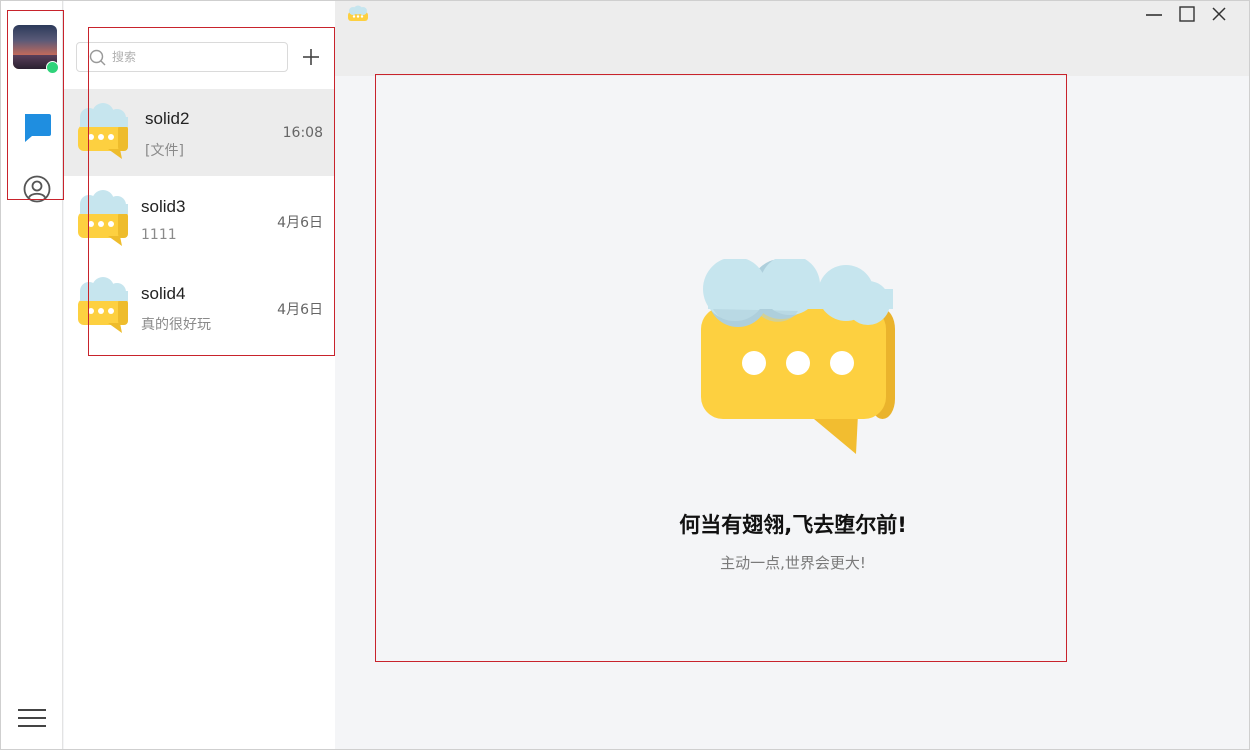 The image size is (1250, 750). I want to click on contacts-icon, so click(37, 189).